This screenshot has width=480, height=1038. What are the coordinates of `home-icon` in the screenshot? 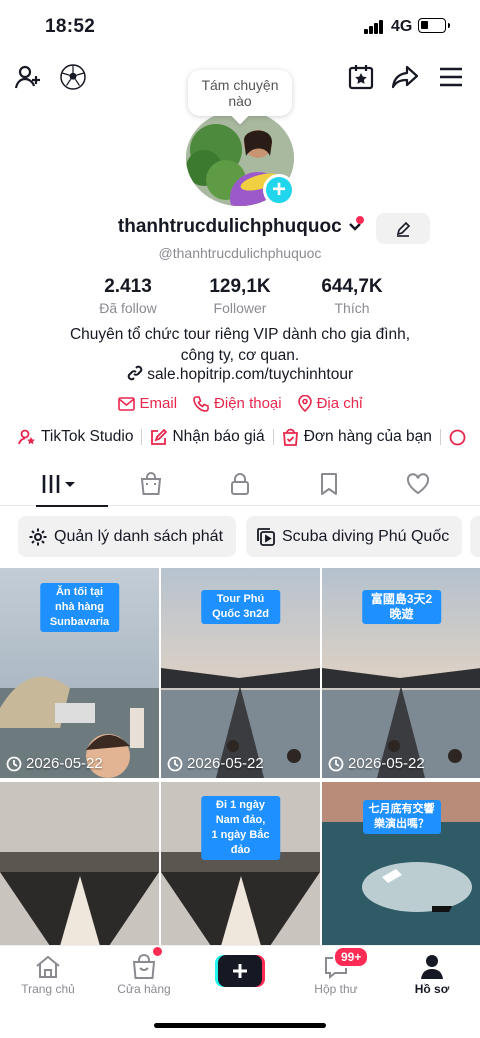 It's located at (48, 966).